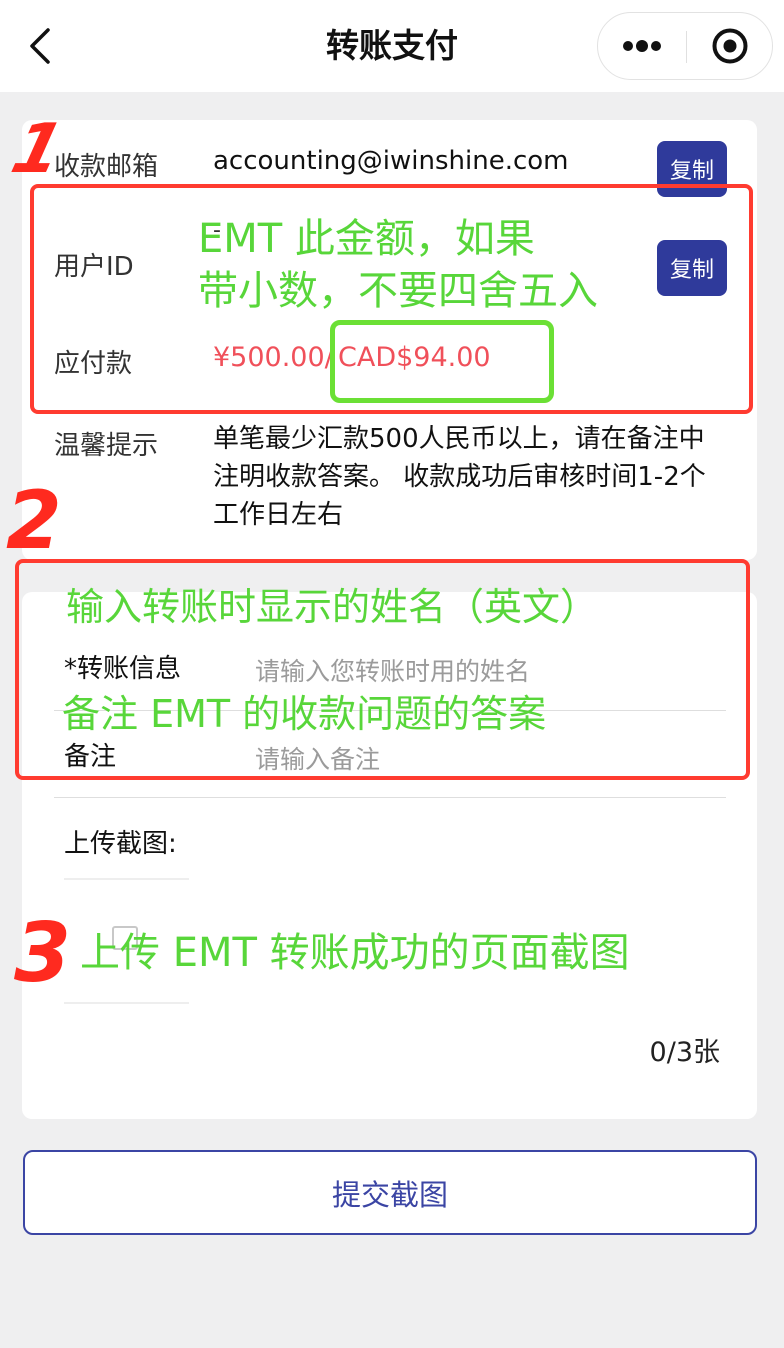 Image resolution: width=784 pixels, height=1348 pixels. What do you see at coordinates (34, 520) in the screenshot?
I see `annotation-step-2: 2` at bounding box center [34, 520].